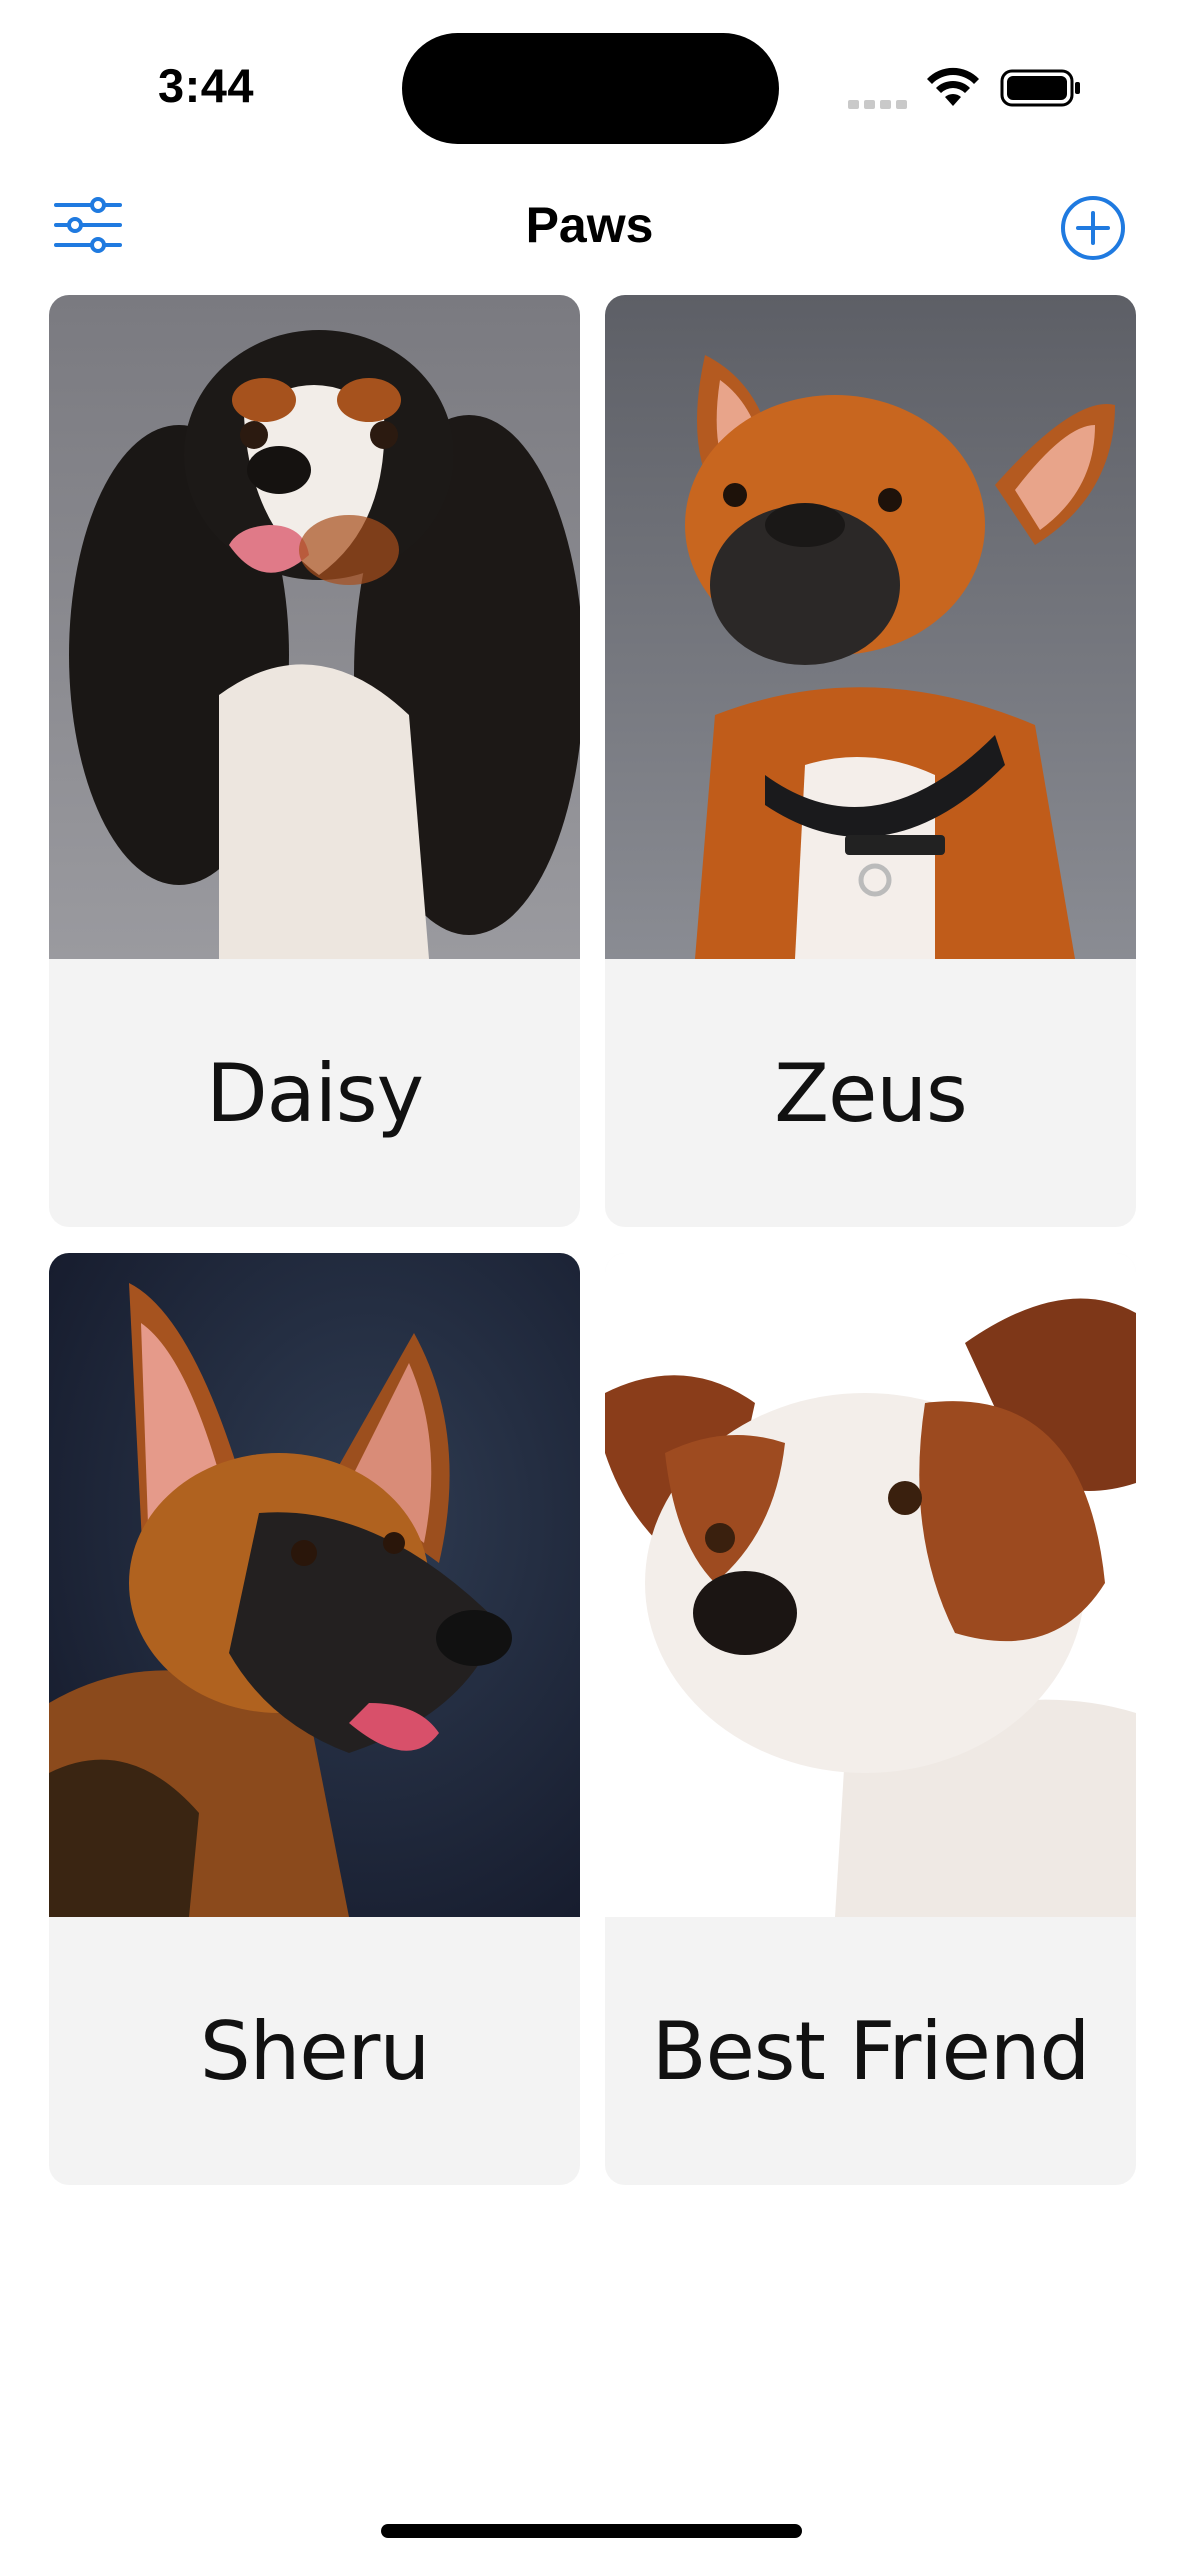  What do you see at coordinates (1040, 88) in the screenshot?
I see `battery-icon` at bounding box center [1040, 88].